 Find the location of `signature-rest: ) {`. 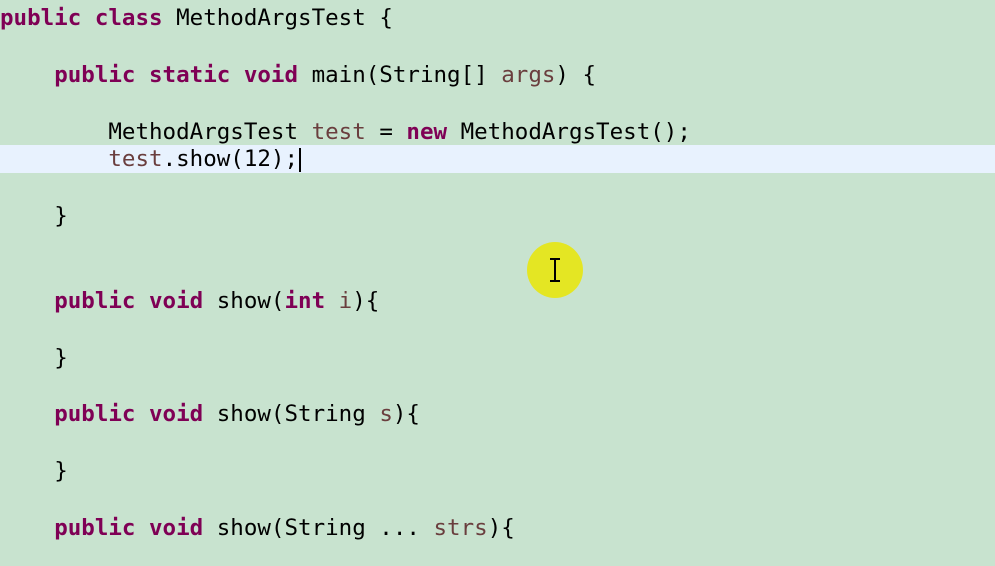

signature-rest: ) { is located at coordinates (576, 75).